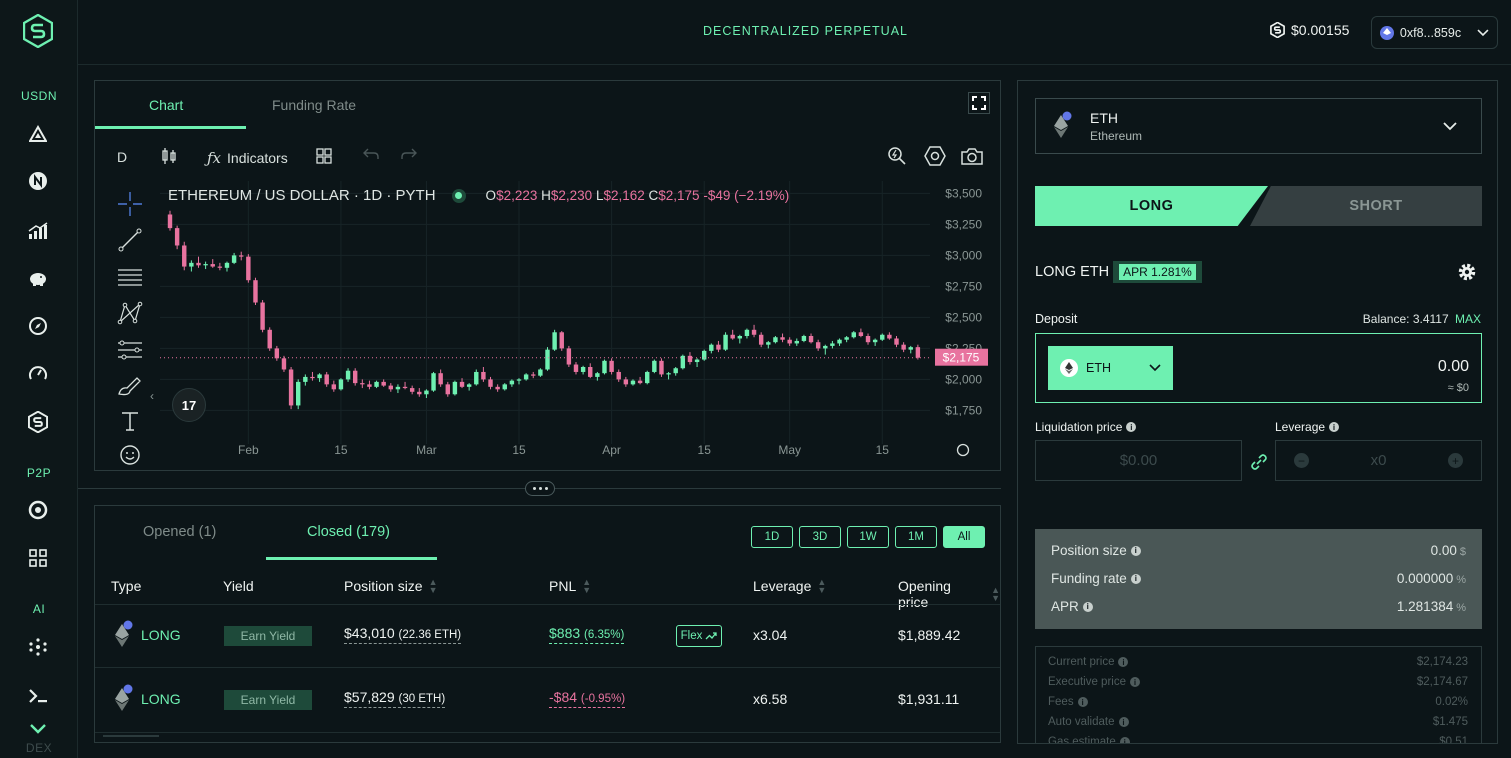  Describe the element at coordinates (179, 532) in the screenshot. I see `tab-opened: Opened (1)` at that location.